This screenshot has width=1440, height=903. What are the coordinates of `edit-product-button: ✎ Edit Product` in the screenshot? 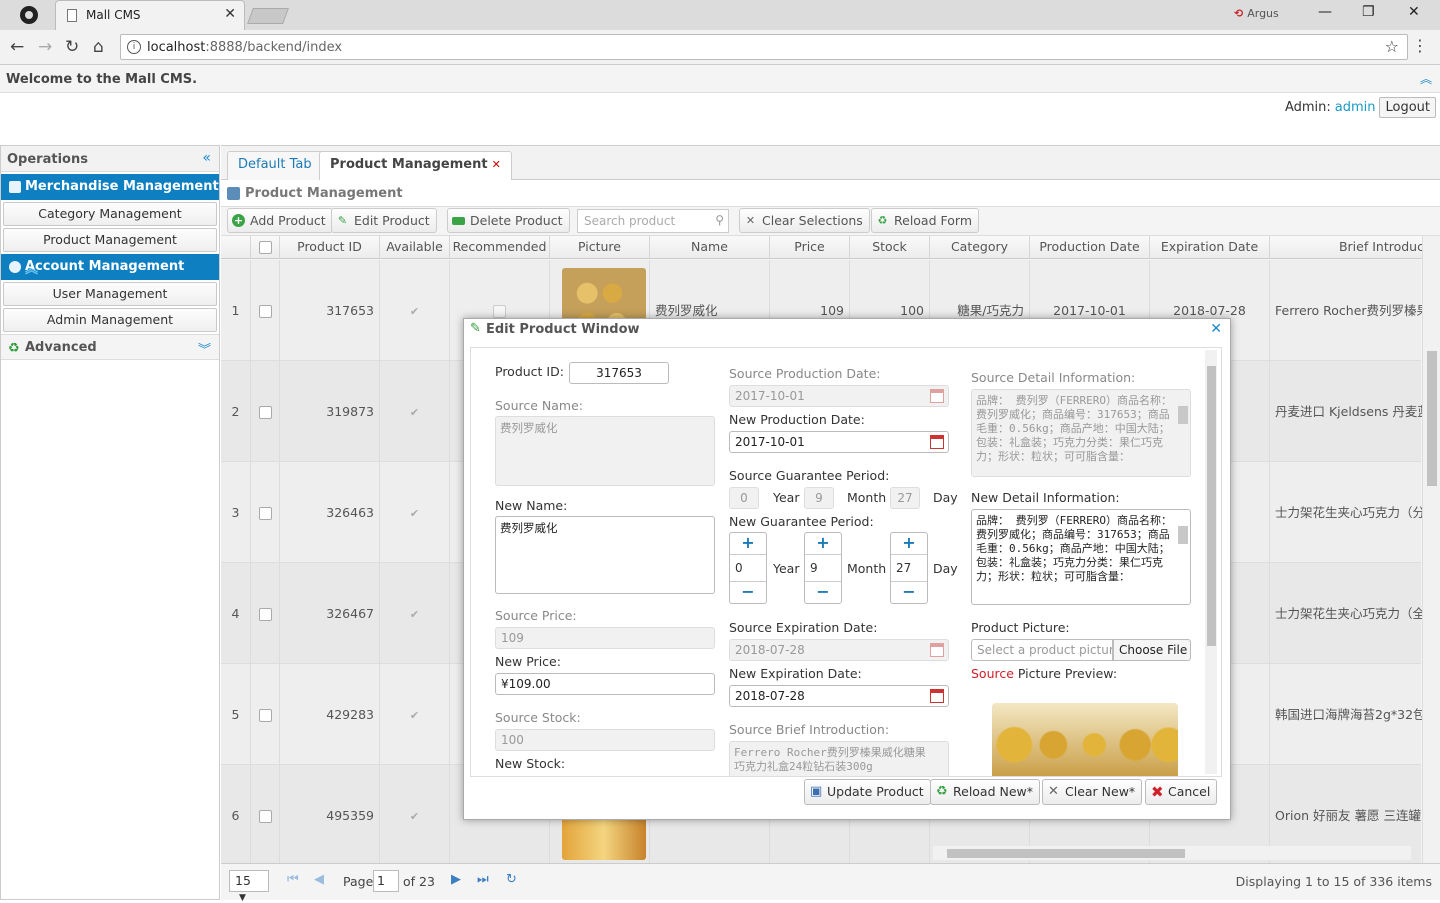 It's located at (384, 220).